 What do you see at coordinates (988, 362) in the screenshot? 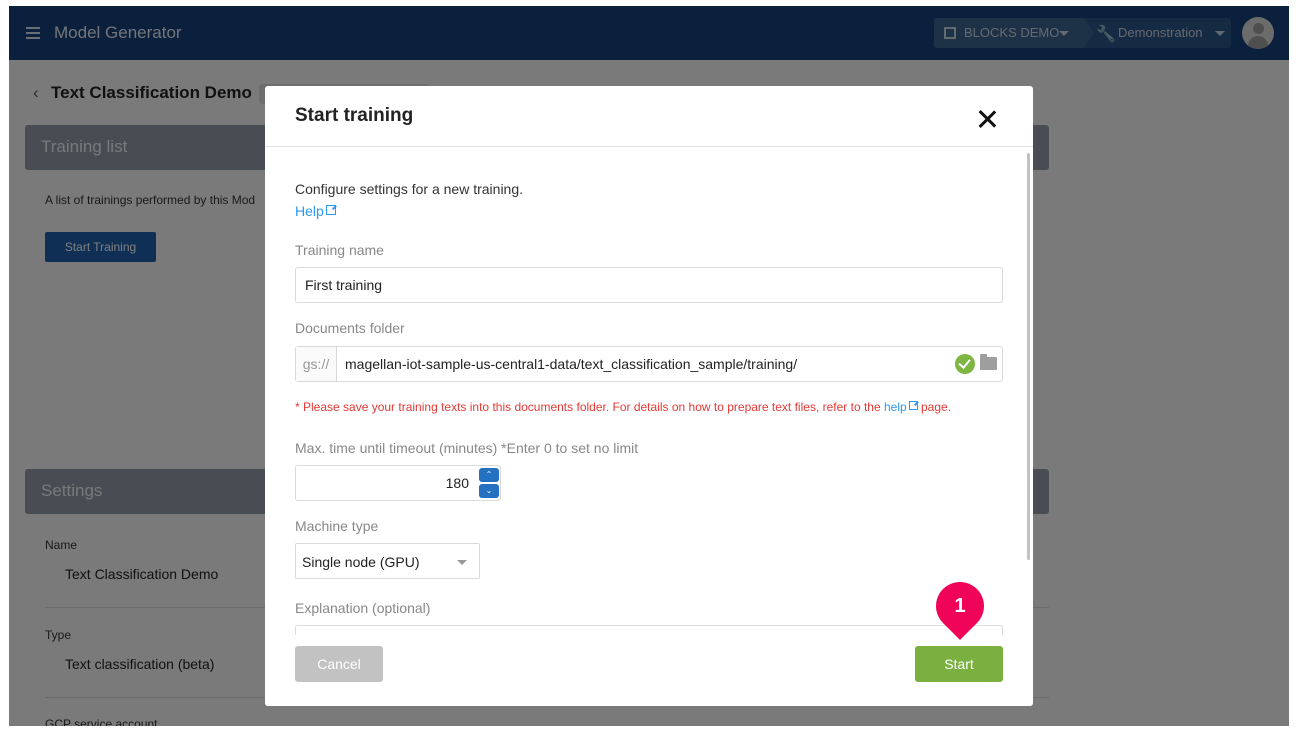
I see `folder-icon` at bounding box center [988, 362].